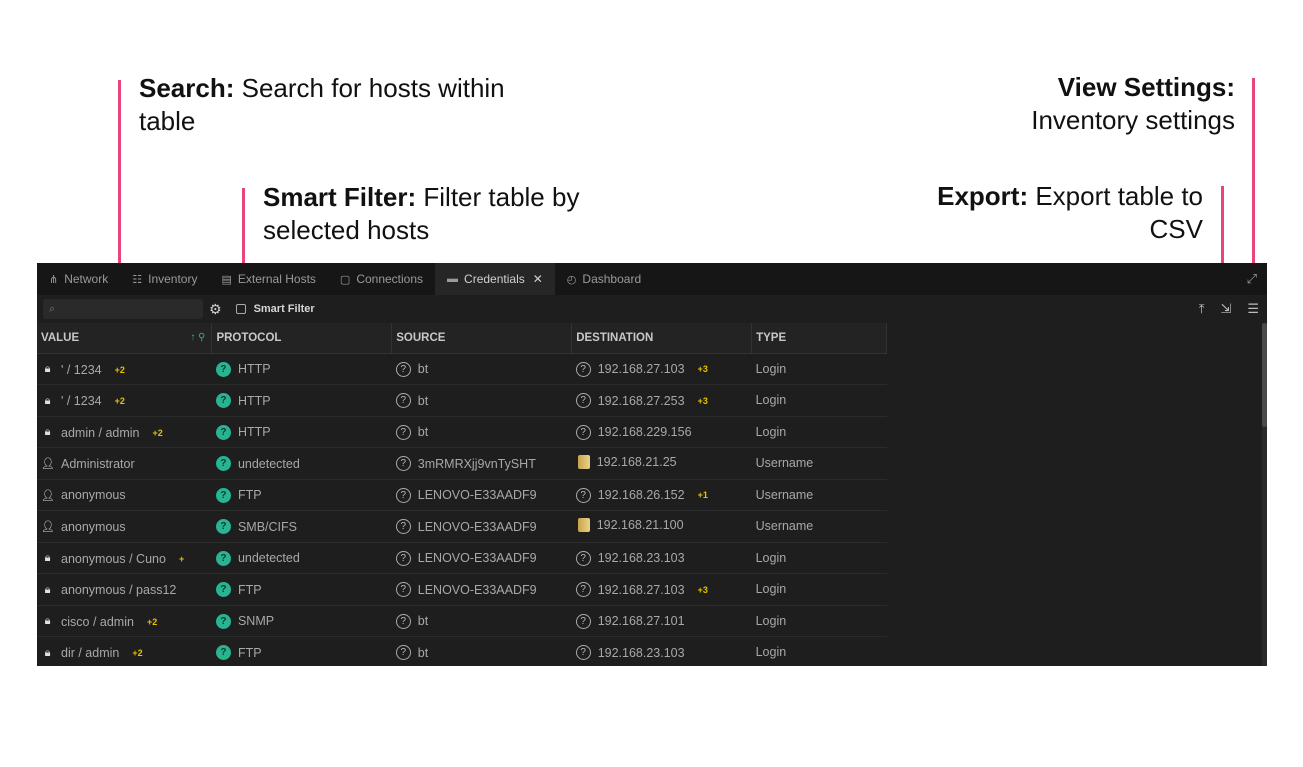 The image size is (1303, 767). What do you see at coordinates (612, 279) in the screenshot?
I see `tab-label: Dashboard` at bounding box center [612, 279].